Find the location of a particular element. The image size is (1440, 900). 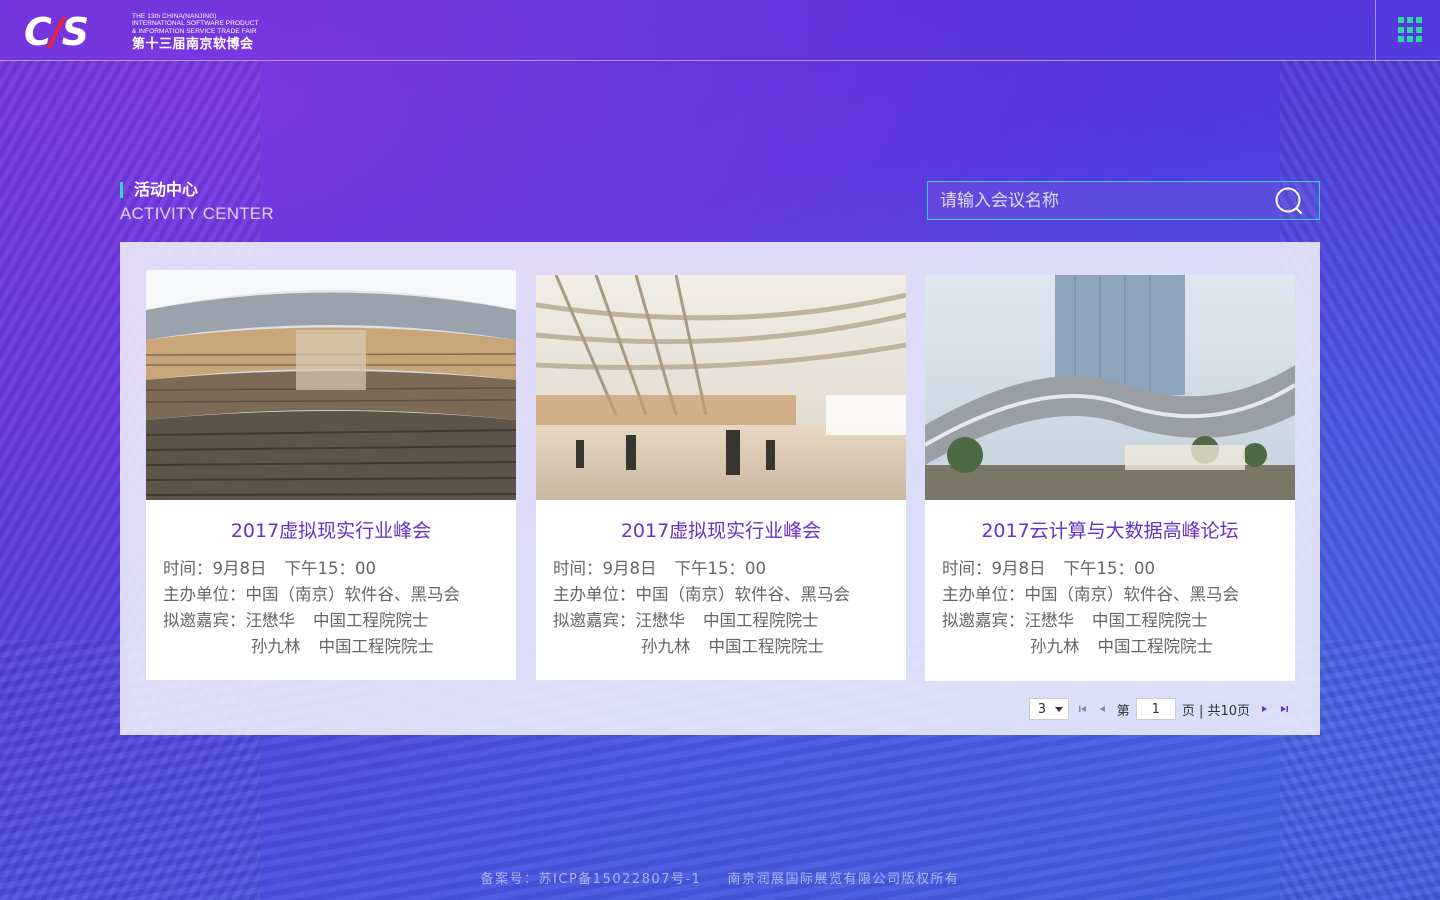

logo-chinese-name: 第十三届南京软博会 is located at coordinates (193, 45).